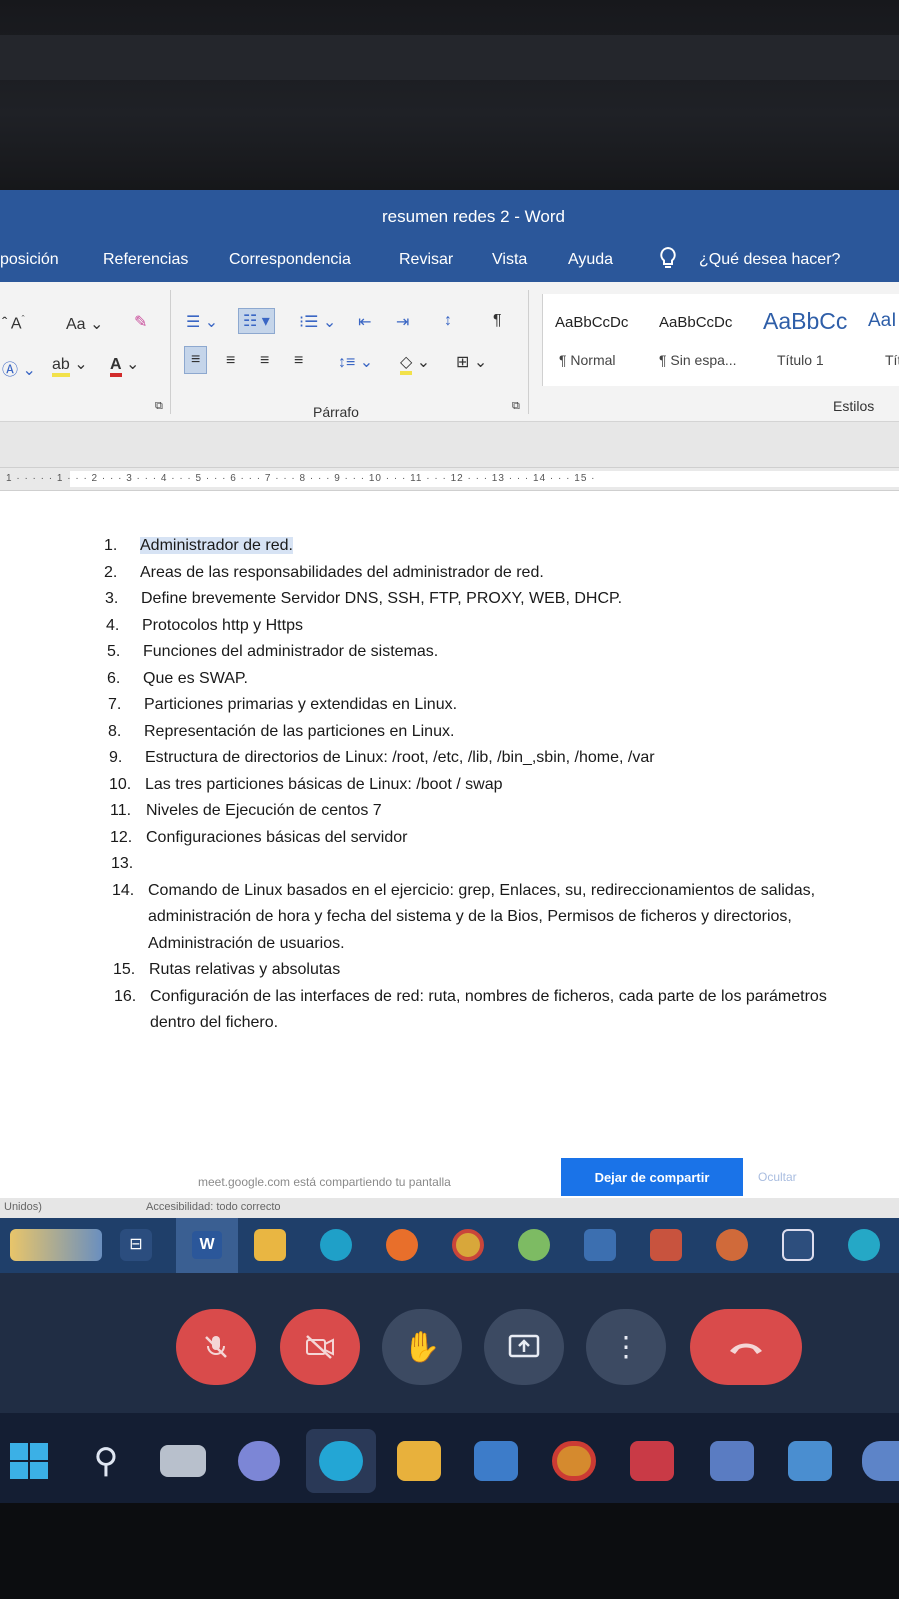 The width and height of the screenshot is (899, 1599). What do you see at coordinates (626, 1347) in the screenshot?
I see `more-options-button: ⋮` at bounding box center [626, 1347].